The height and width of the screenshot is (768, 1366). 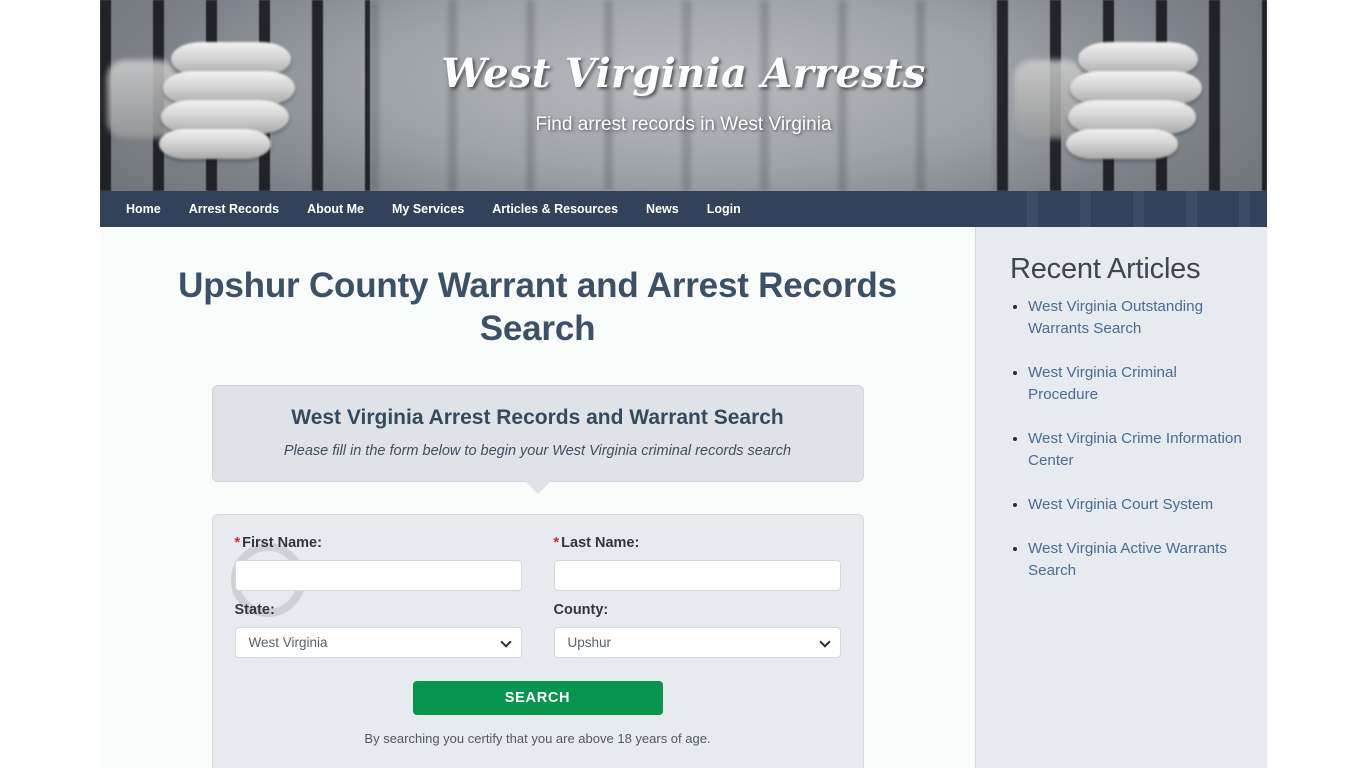 What do you see at coordinates (1127, 559) in the screenshot?
I see `article-link-active-warrants-search: West Virginia Active Warrants Search` at bounding box center [1127, 559].